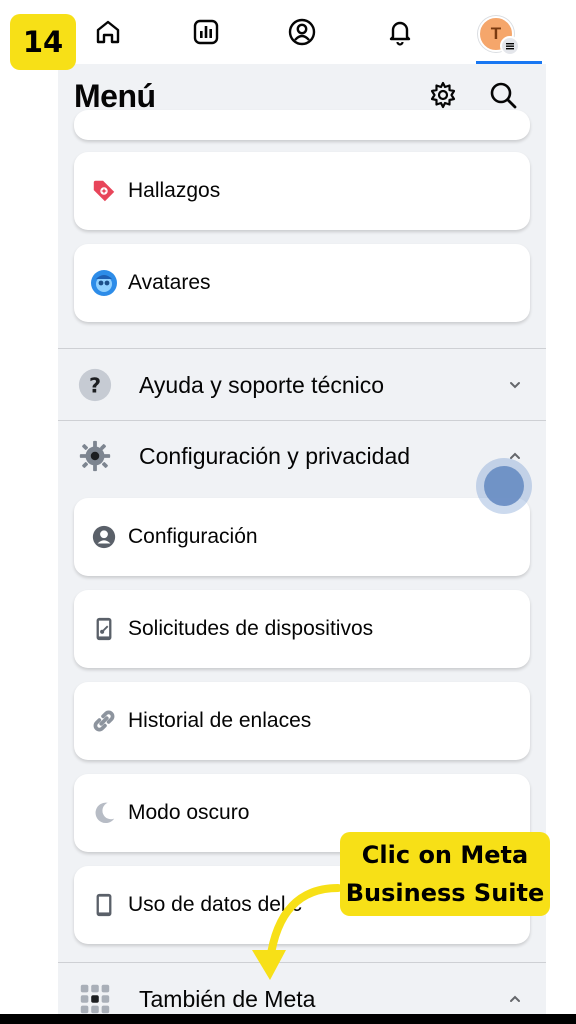 The width and height of the screenshot is (576, 1024). I want to click on section-label: Ayuda y soporte técnico, so click(262, 385).